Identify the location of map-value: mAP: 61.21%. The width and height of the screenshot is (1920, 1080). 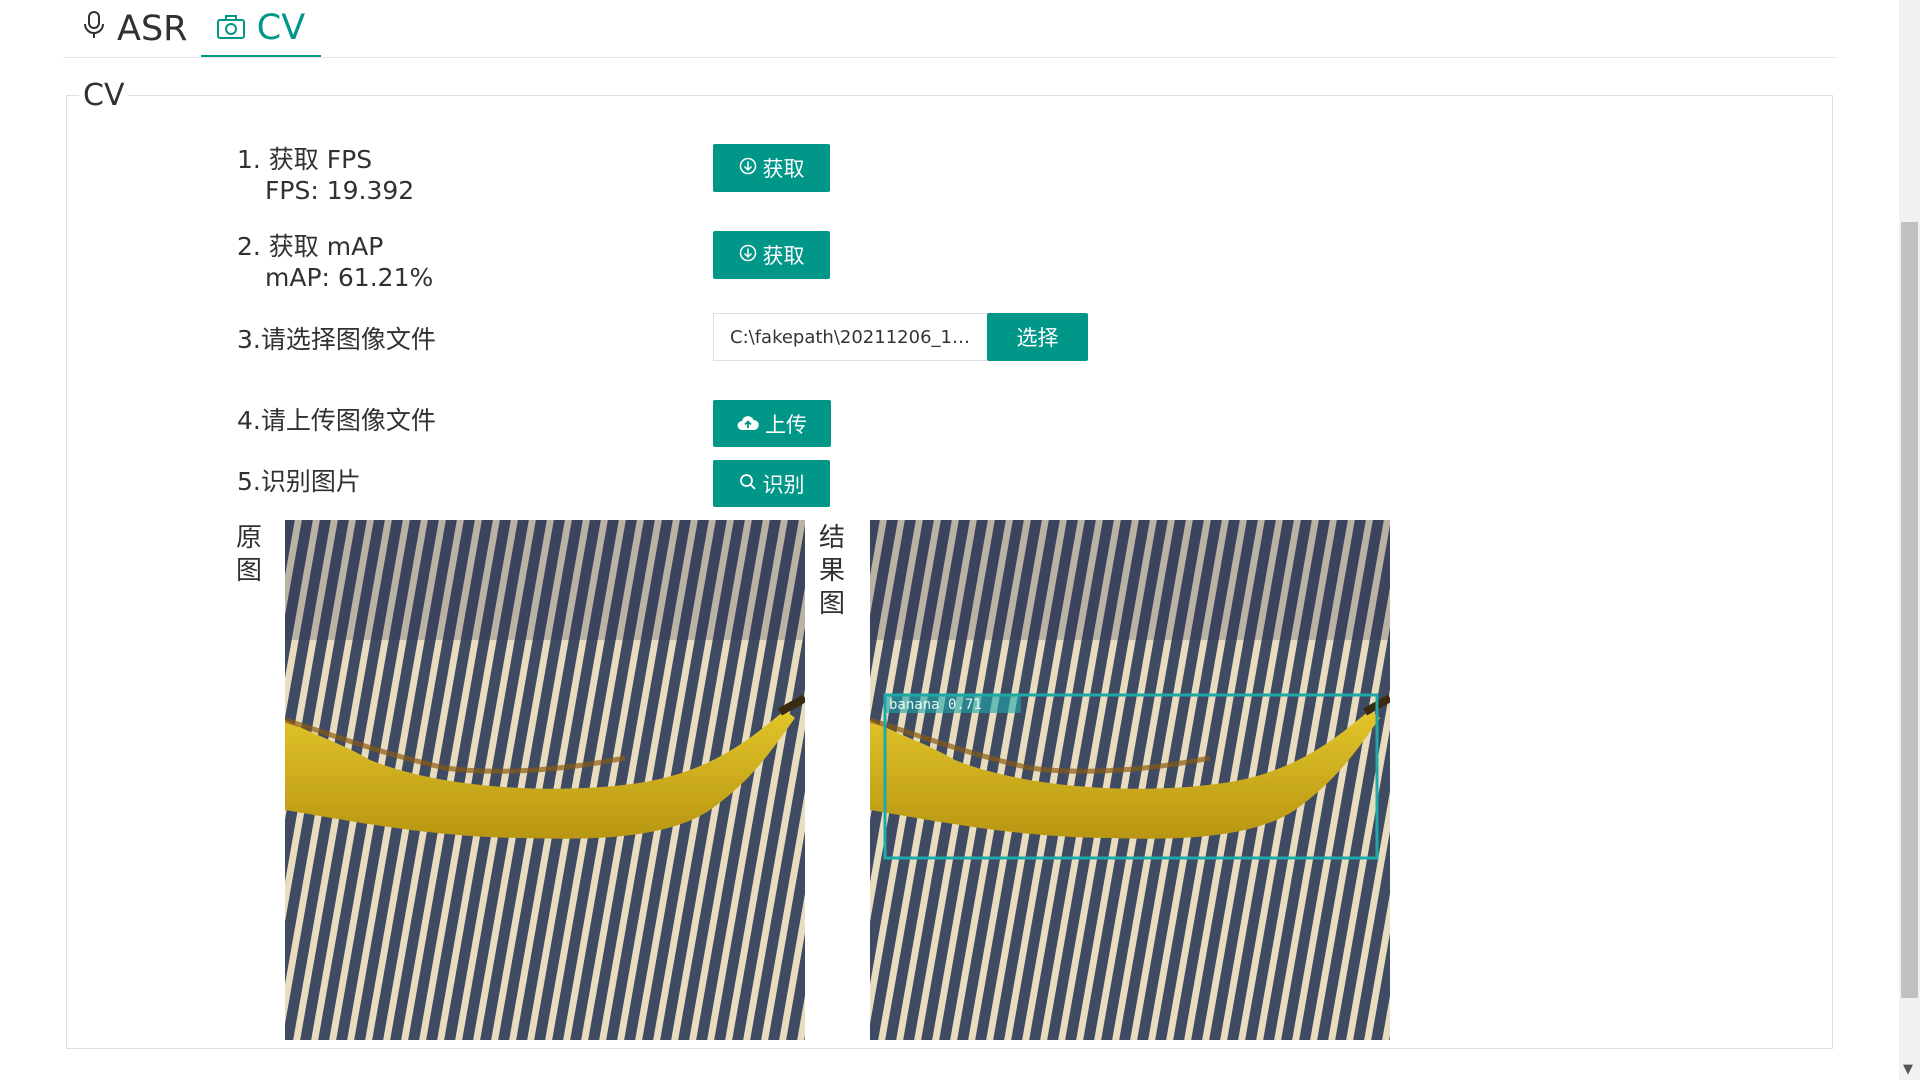
(349, 277).